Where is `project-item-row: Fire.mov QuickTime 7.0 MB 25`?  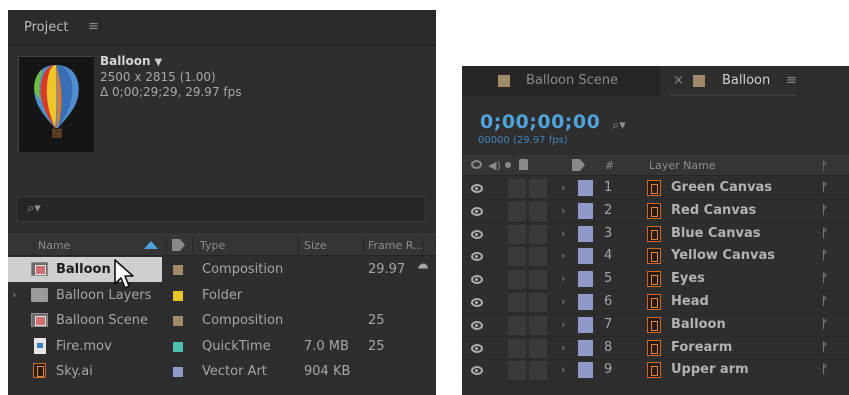
project-item-row: Fire.mov QuickTime 7.0 MB 25 is located at coordinates (222, 346).